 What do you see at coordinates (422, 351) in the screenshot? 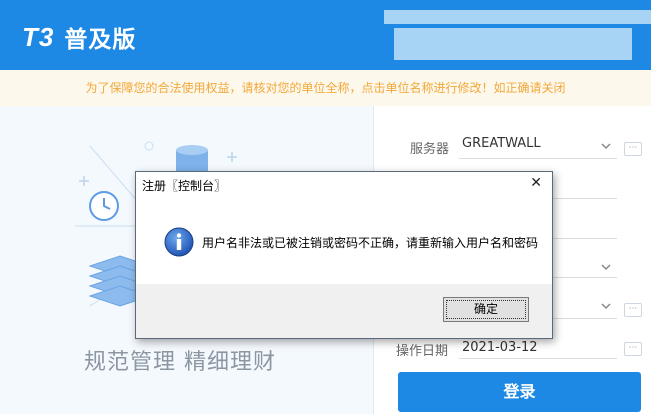
I see `date-label: 操作日期` at bounding box center [422, 351].